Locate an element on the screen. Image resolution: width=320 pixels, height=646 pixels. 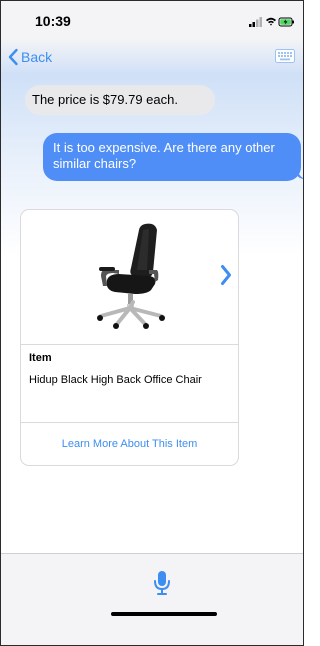
keyboard-icon is located at coordinates (285, 56).